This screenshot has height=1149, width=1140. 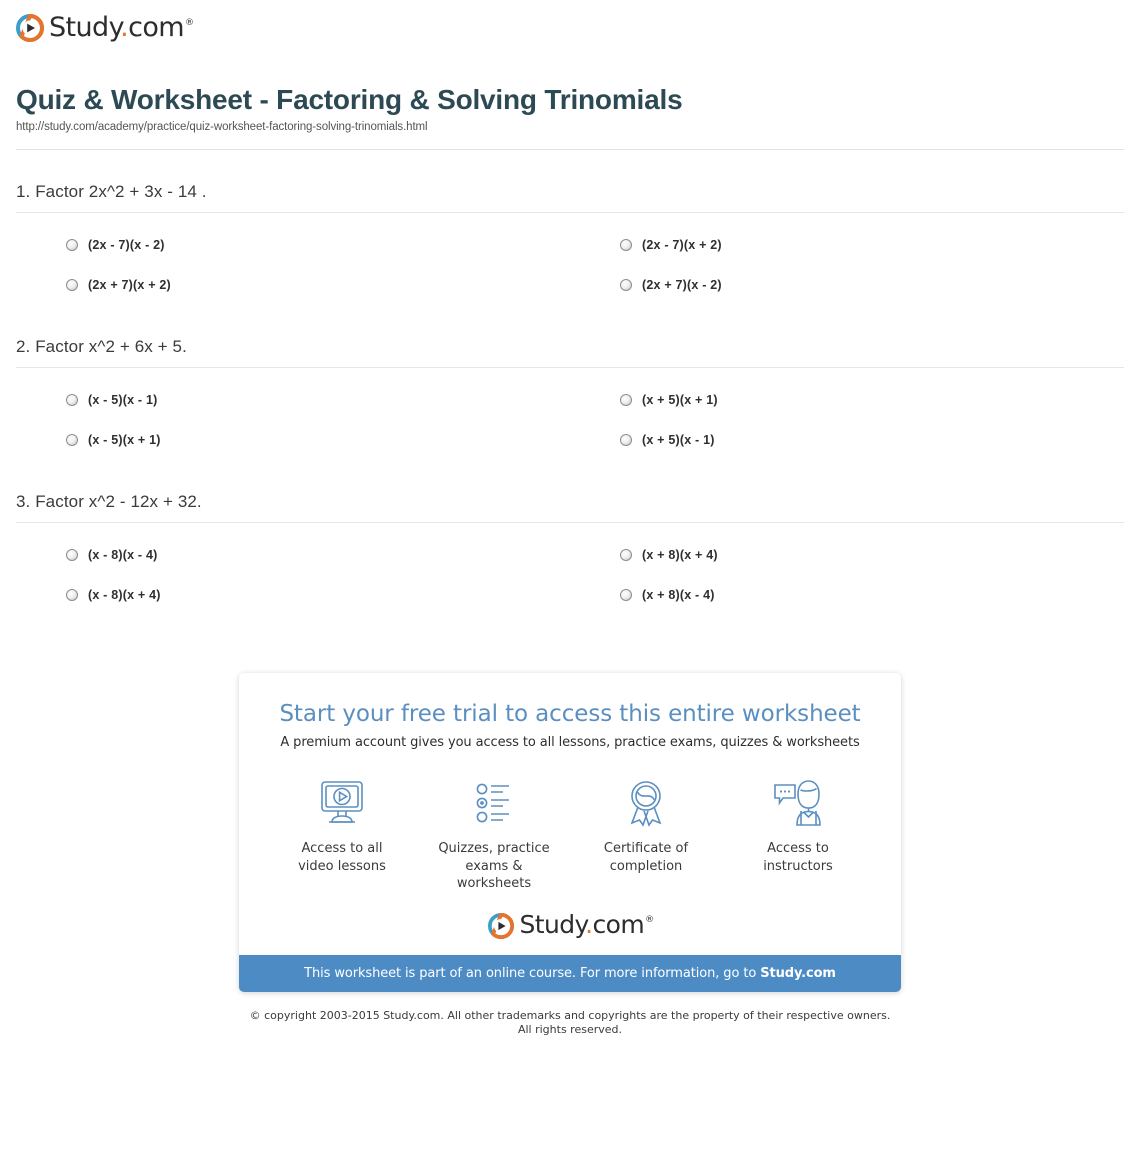 What do you see at coordinates (798, 857) in the screenshot?
I see `feature-label: Access to instructors` at bounding box center [798, 857].